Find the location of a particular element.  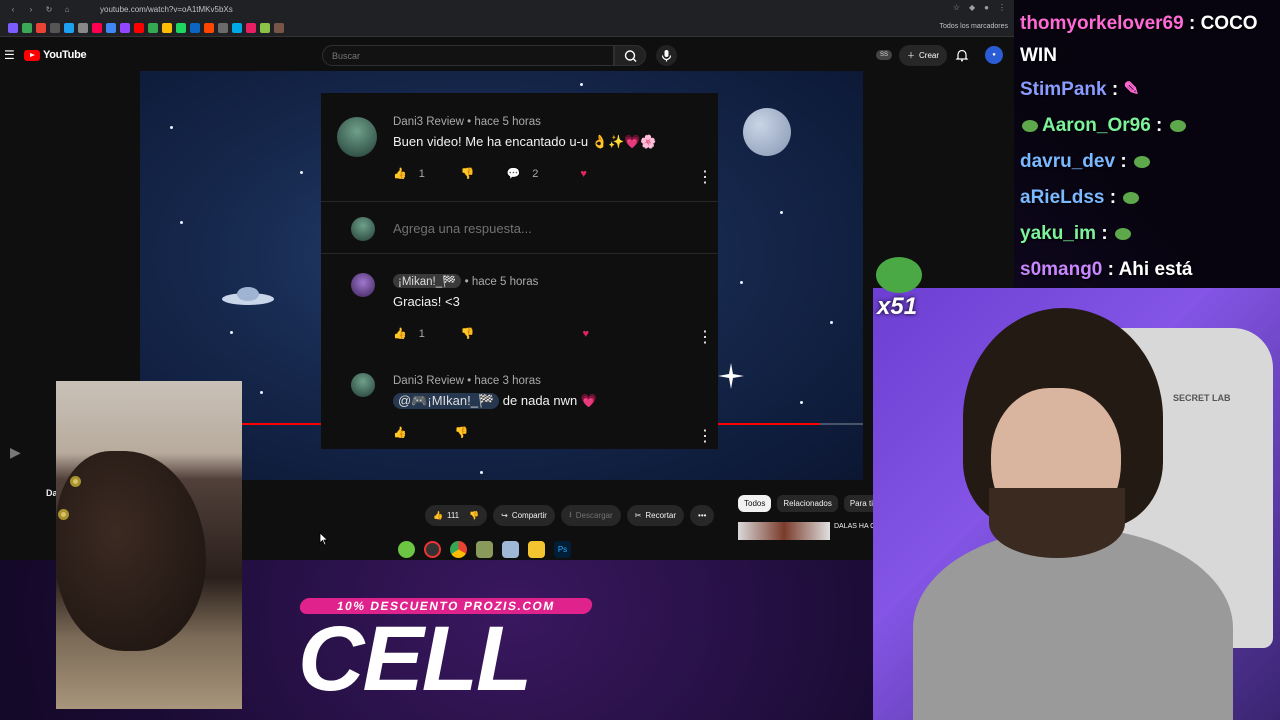

back-icon: ‹ is located at coordinates (13, 9).